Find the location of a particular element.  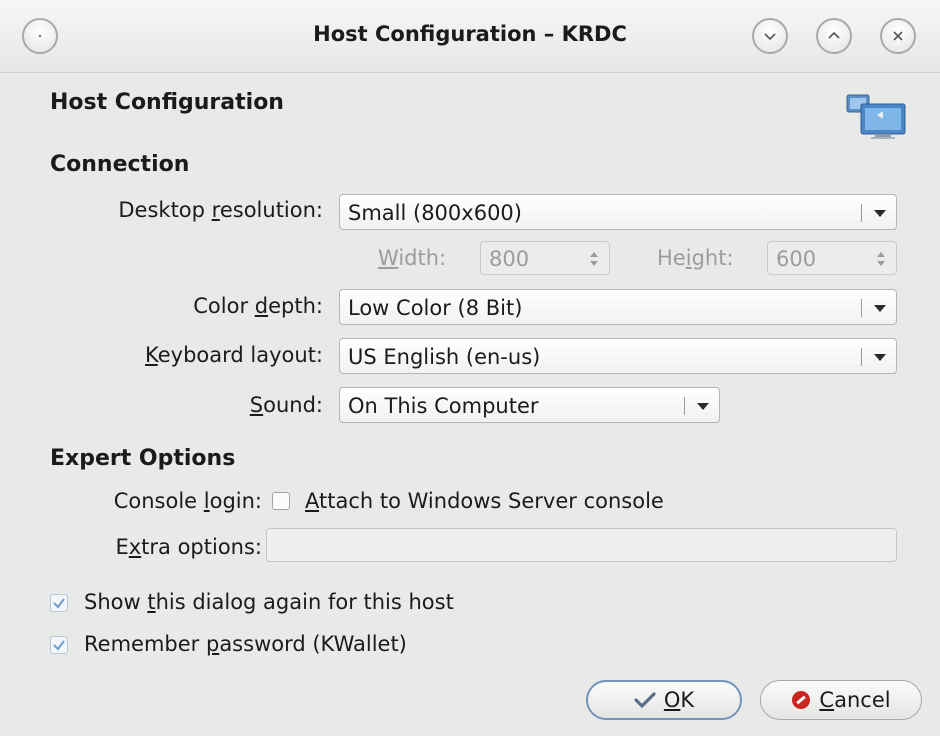

cancel-button: Cancel is located at coordinates (841, 700).